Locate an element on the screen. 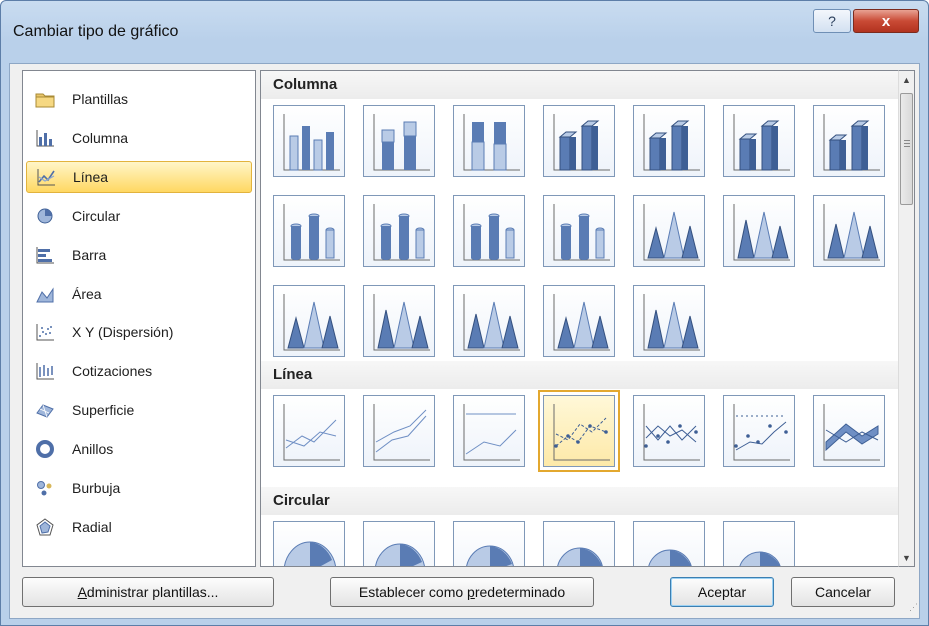 This screenshot has height=626, width=929. scrollbar-thumb is located at coordinates (906, 149).